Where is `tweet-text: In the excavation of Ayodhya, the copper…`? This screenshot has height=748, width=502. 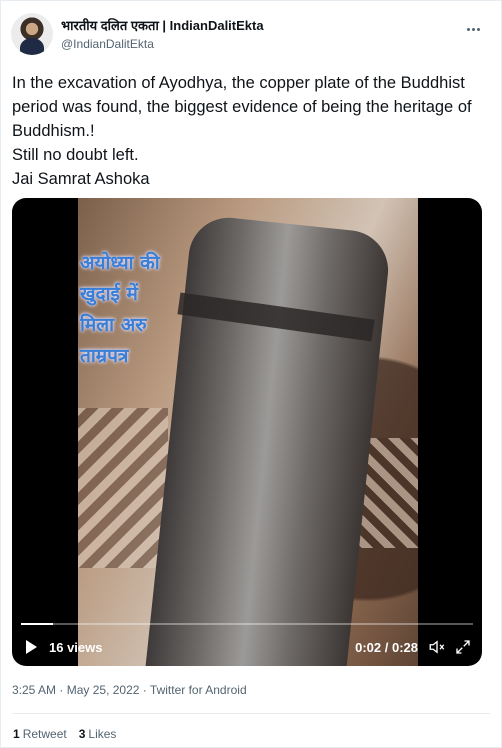
tweet-text: In the excavation of Ayodhya, the copper… is located at coordinates (242, 131).